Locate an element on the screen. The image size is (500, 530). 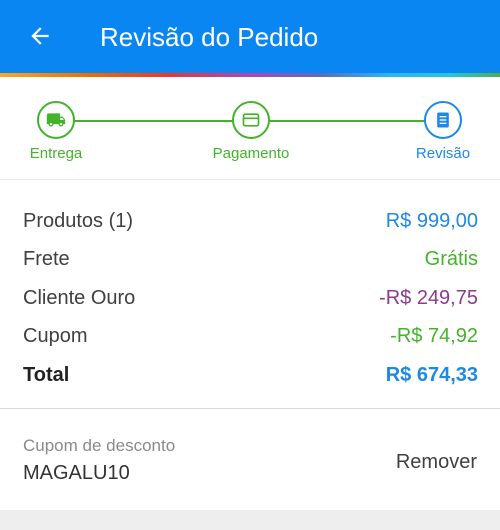
summary-row-cliente-ouro: Cliente Ouro -R$ 249,75 is located at coordinates (250, 298).